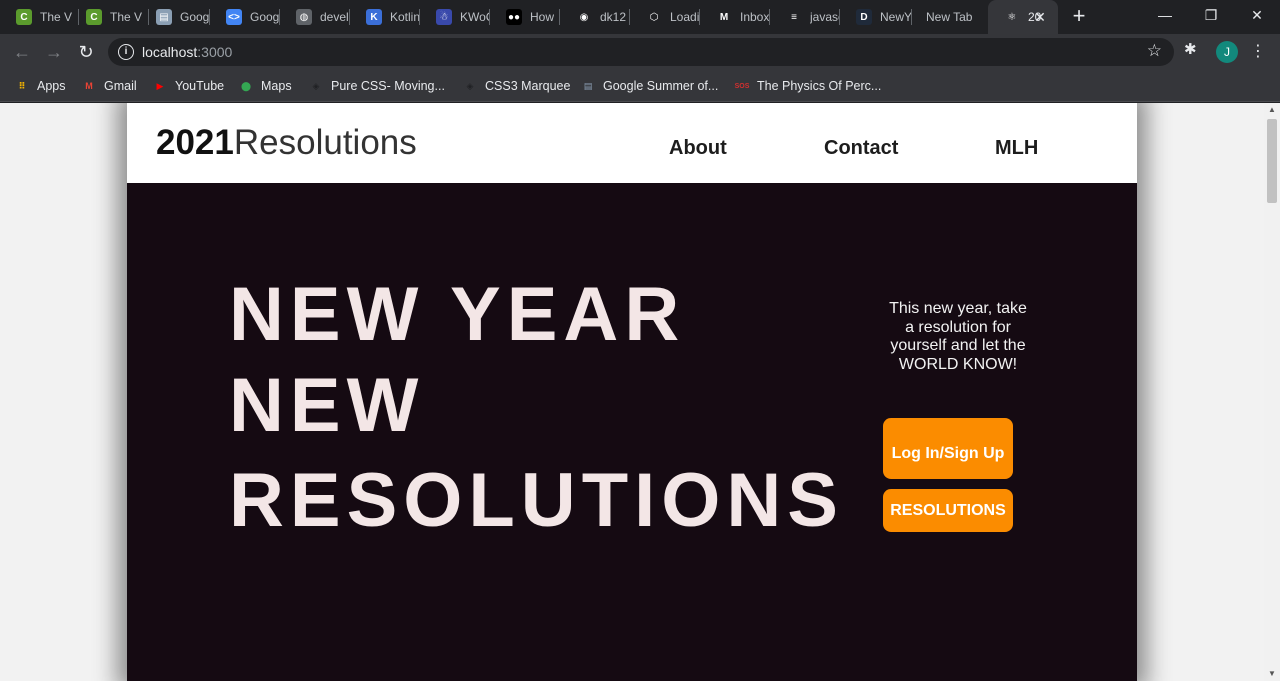  I want to click on bookmark-label: Gmail, so click(120, 86).